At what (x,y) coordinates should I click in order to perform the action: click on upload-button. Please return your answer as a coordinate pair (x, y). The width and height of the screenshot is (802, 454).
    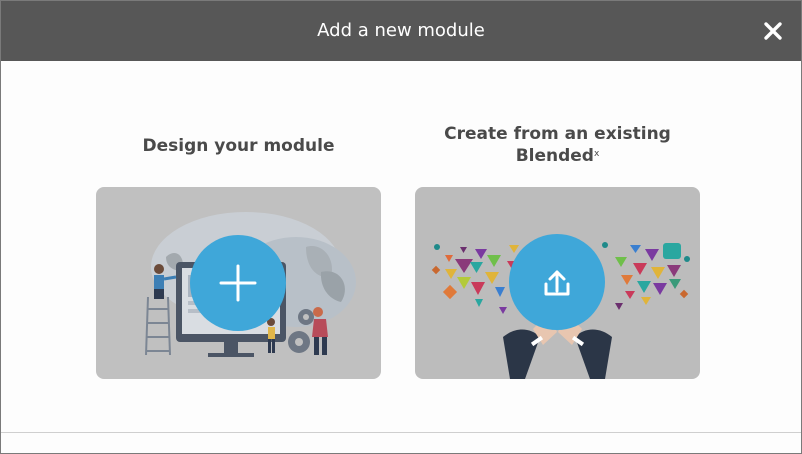
    Looking at the image, I should click on (557, 282).